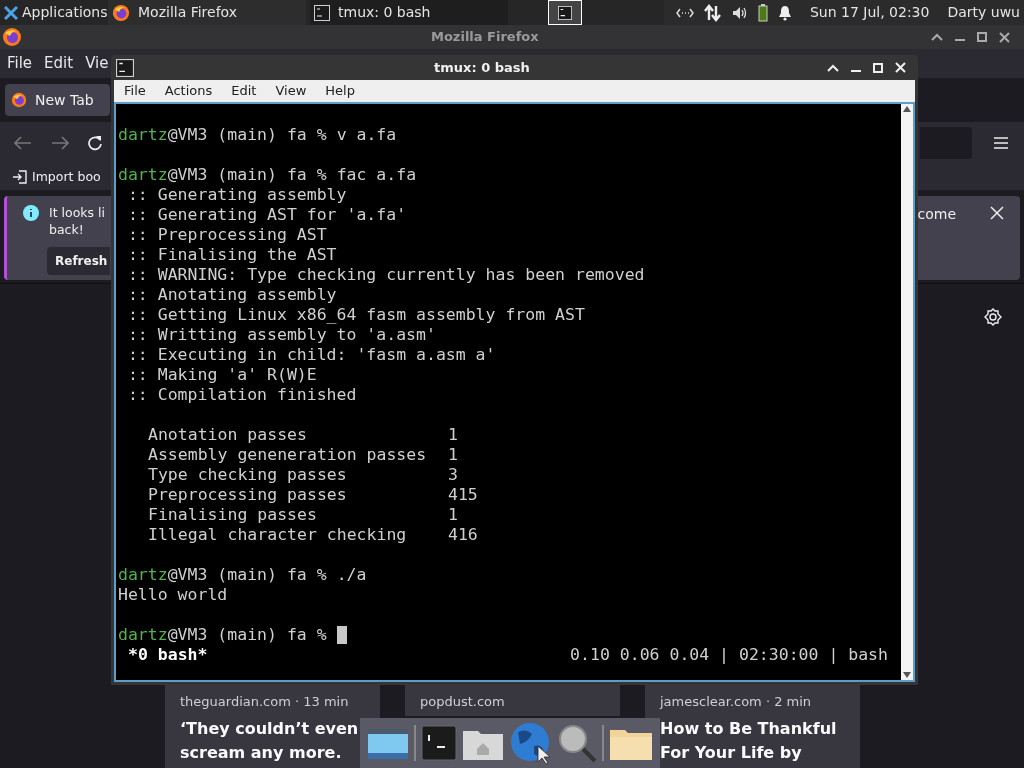 This screenshot has height=768, width=1024. Describe the element at coordinates (385, 274) in the screenshot. I see `output-line: :: WARNING: Type checking currently has been removed` at that location.